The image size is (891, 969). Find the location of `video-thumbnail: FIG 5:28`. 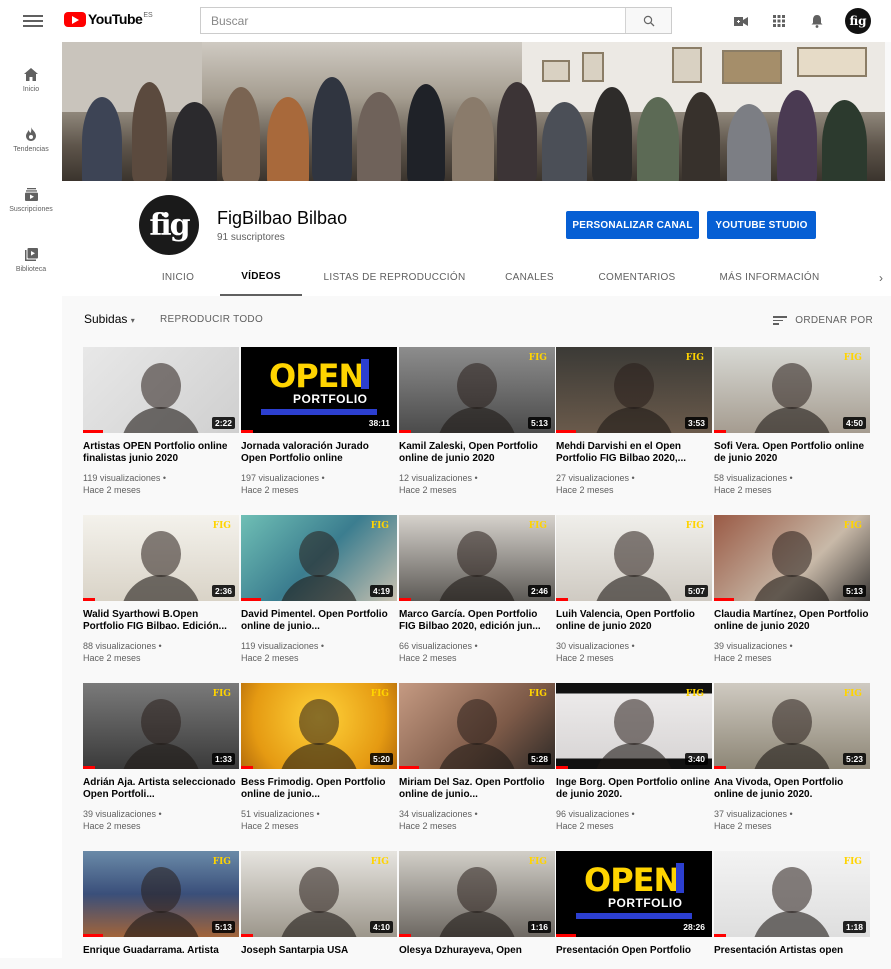

video-thumbnail: FIG 5:28 is located at coordinates (477, 726).